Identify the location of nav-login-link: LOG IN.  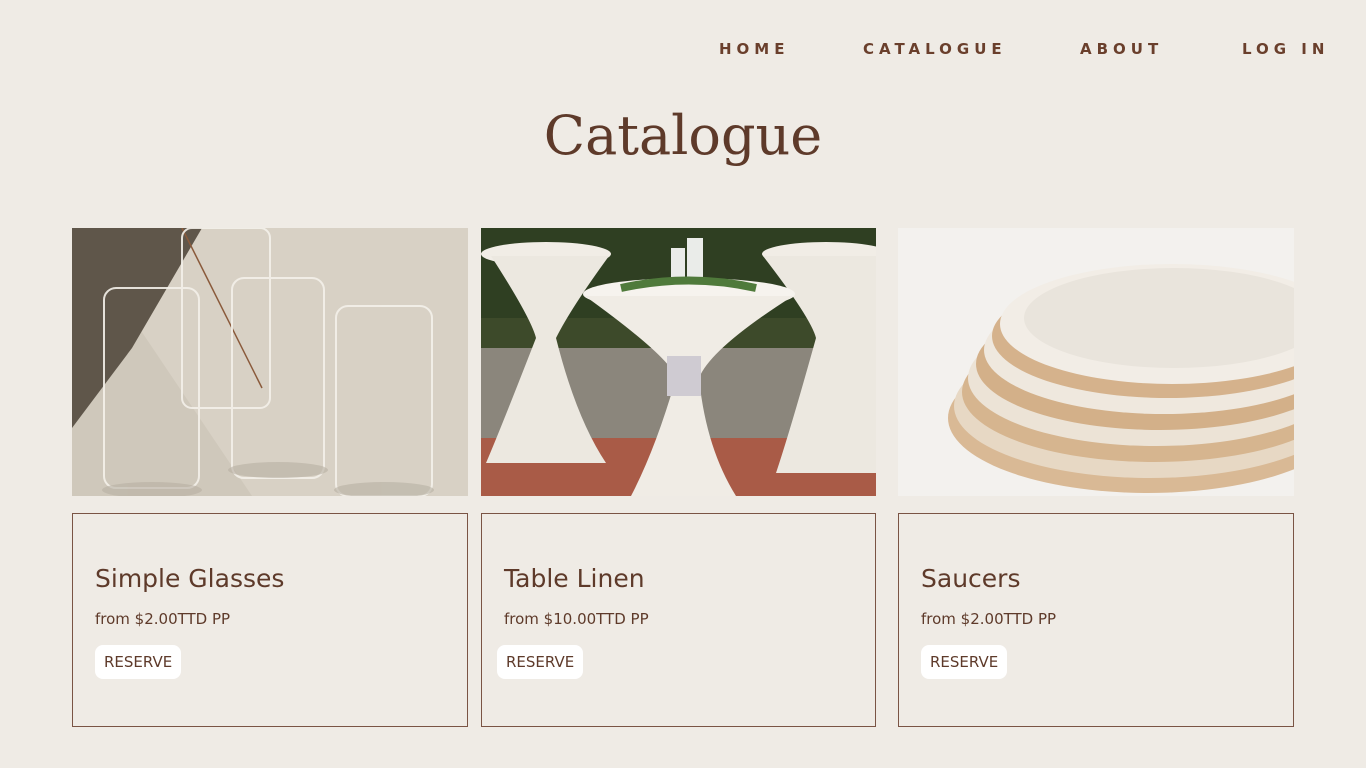
(1285, 49).